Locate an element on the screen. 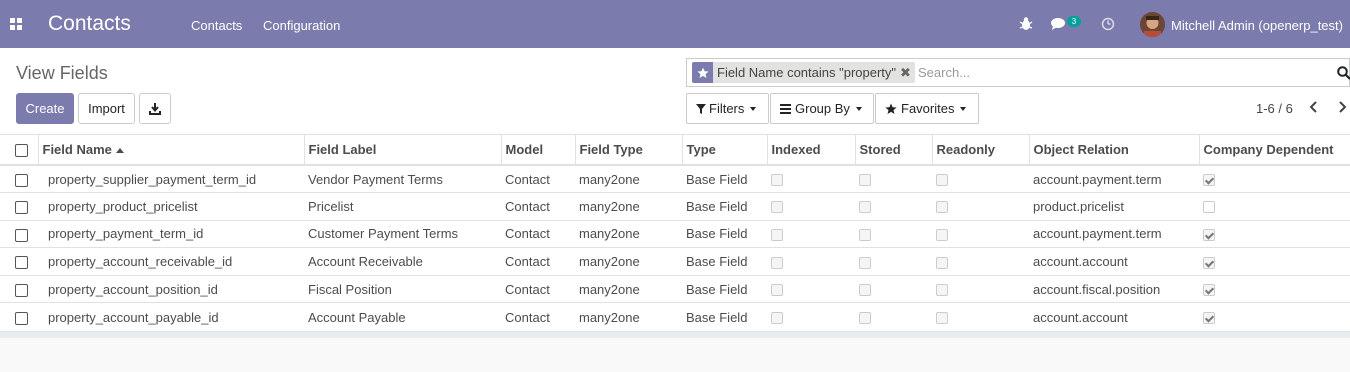 The width and height of the screenshot is (1350, 372). filters-label: Filters is located at coordinates (727, 108).